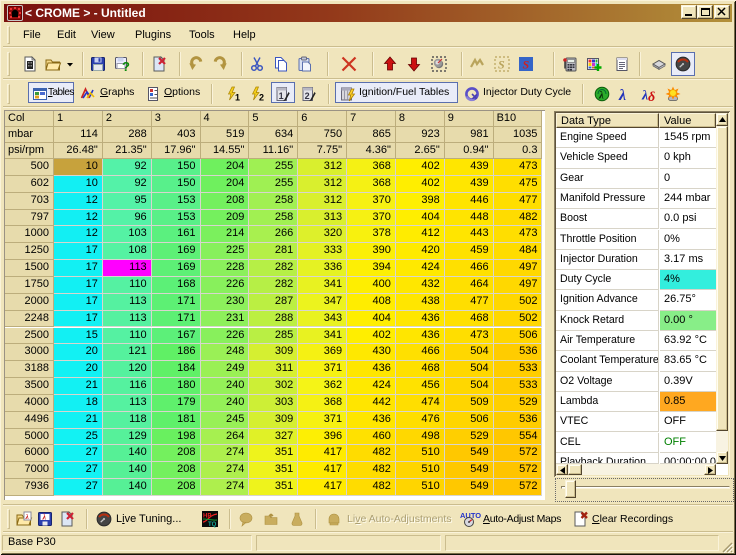 Image resolution: width=736 pixels, height=555 pixels. What do you see at coordinates (212, 525) in the screenshot?
I see `svg-text: TQ` at bounding box center [212, 525].